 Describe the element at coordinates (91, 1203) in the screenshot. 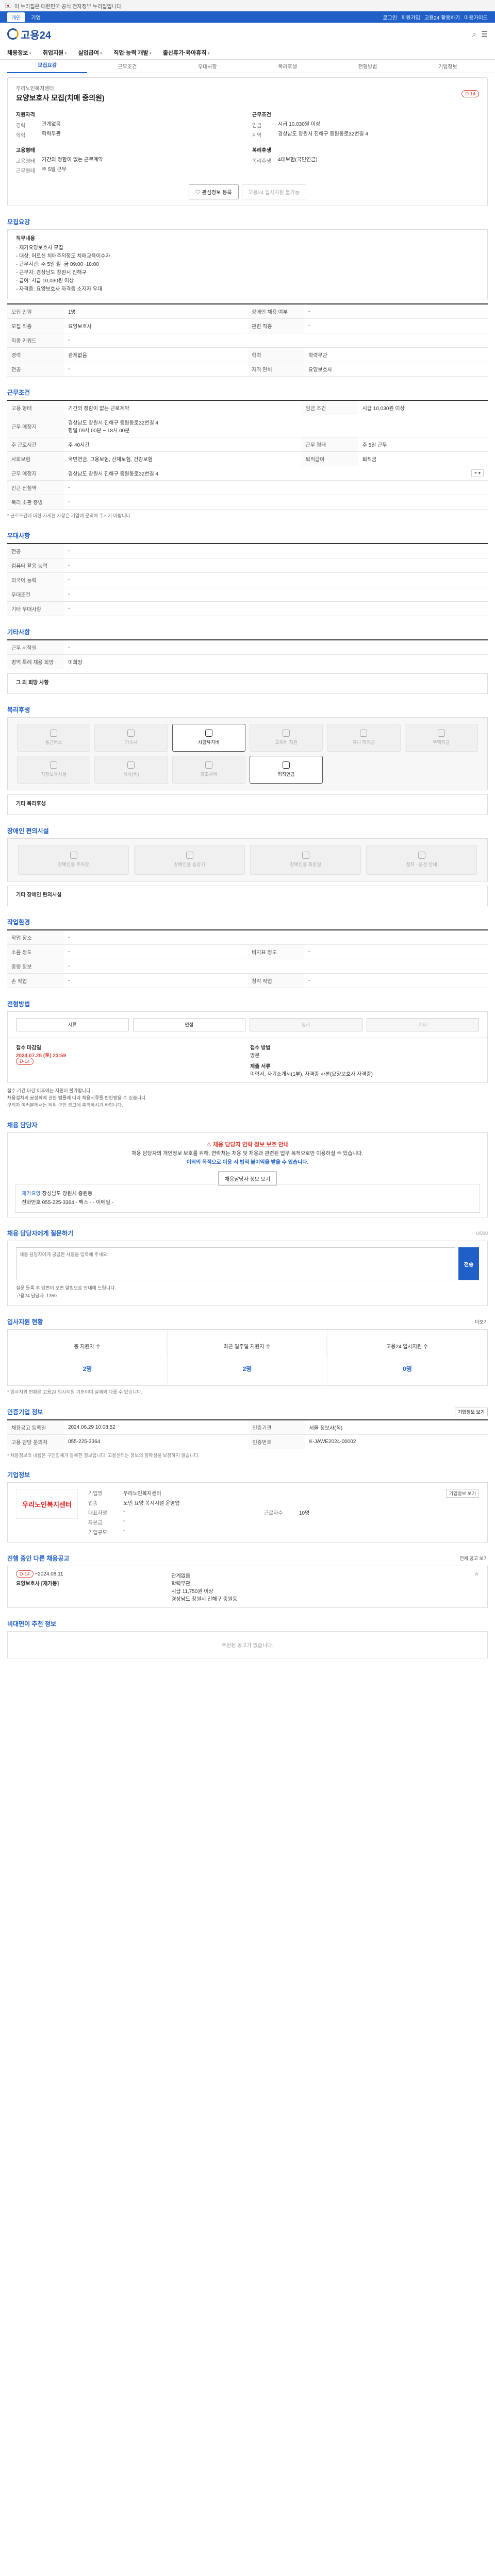

I see `fax-value: -` at that location.